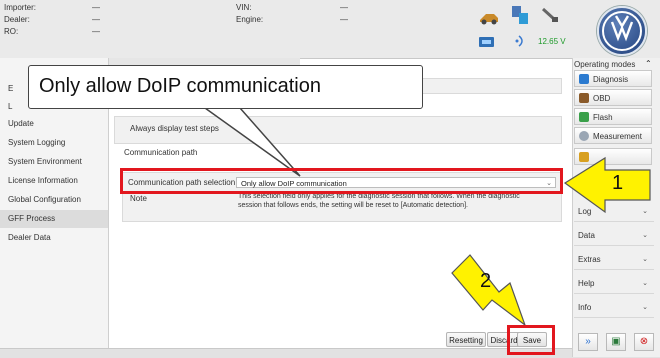 This screenshot has height=358, width=660. I want to click on step-number-2: 2, so click(486, 281).